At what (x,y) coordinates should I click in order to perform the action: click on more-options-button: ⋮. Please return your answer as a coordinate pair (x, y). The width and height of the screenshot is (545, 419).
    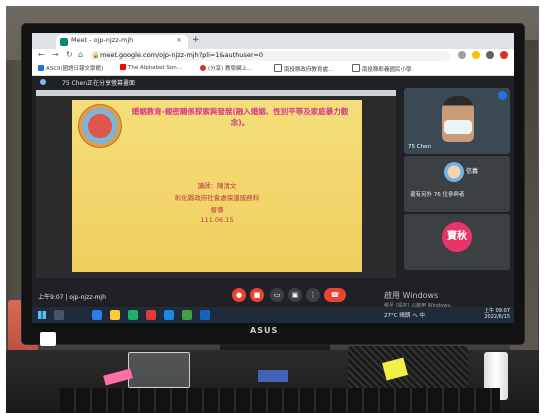
    Looking at the image, I should click on (313, 295).